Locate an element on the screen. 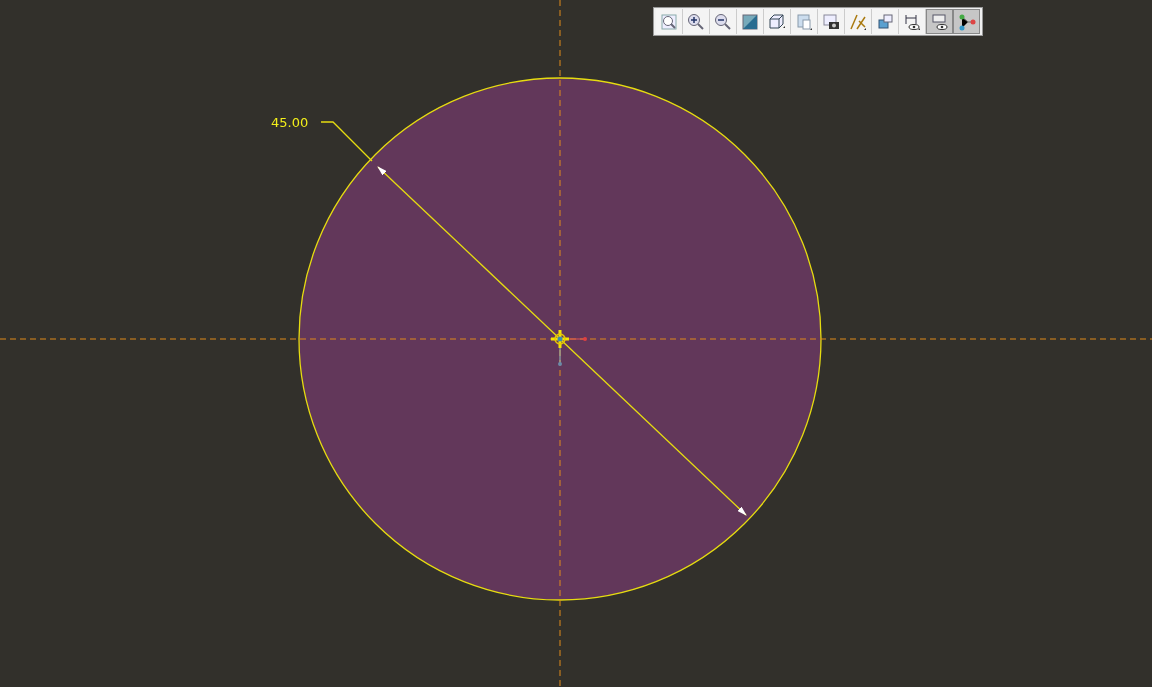  shaded-square-icon is located at coordinates (750, 21).